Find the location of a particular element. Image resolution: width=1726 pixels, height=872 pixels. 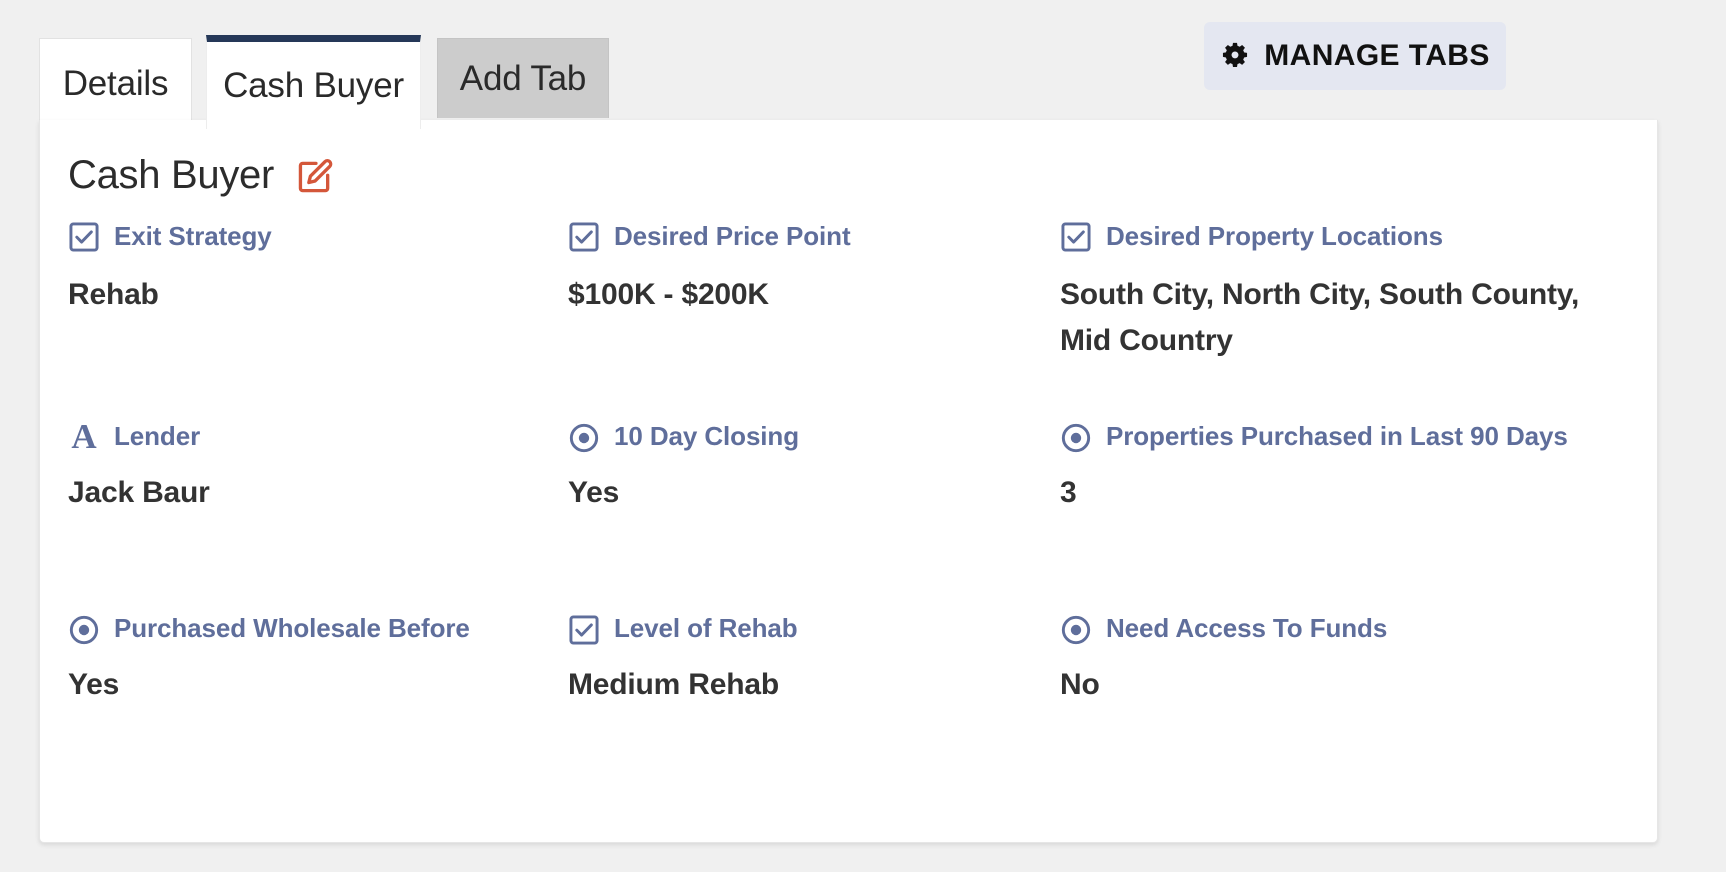

tab-details: Details is located at coordinates (115, 83).